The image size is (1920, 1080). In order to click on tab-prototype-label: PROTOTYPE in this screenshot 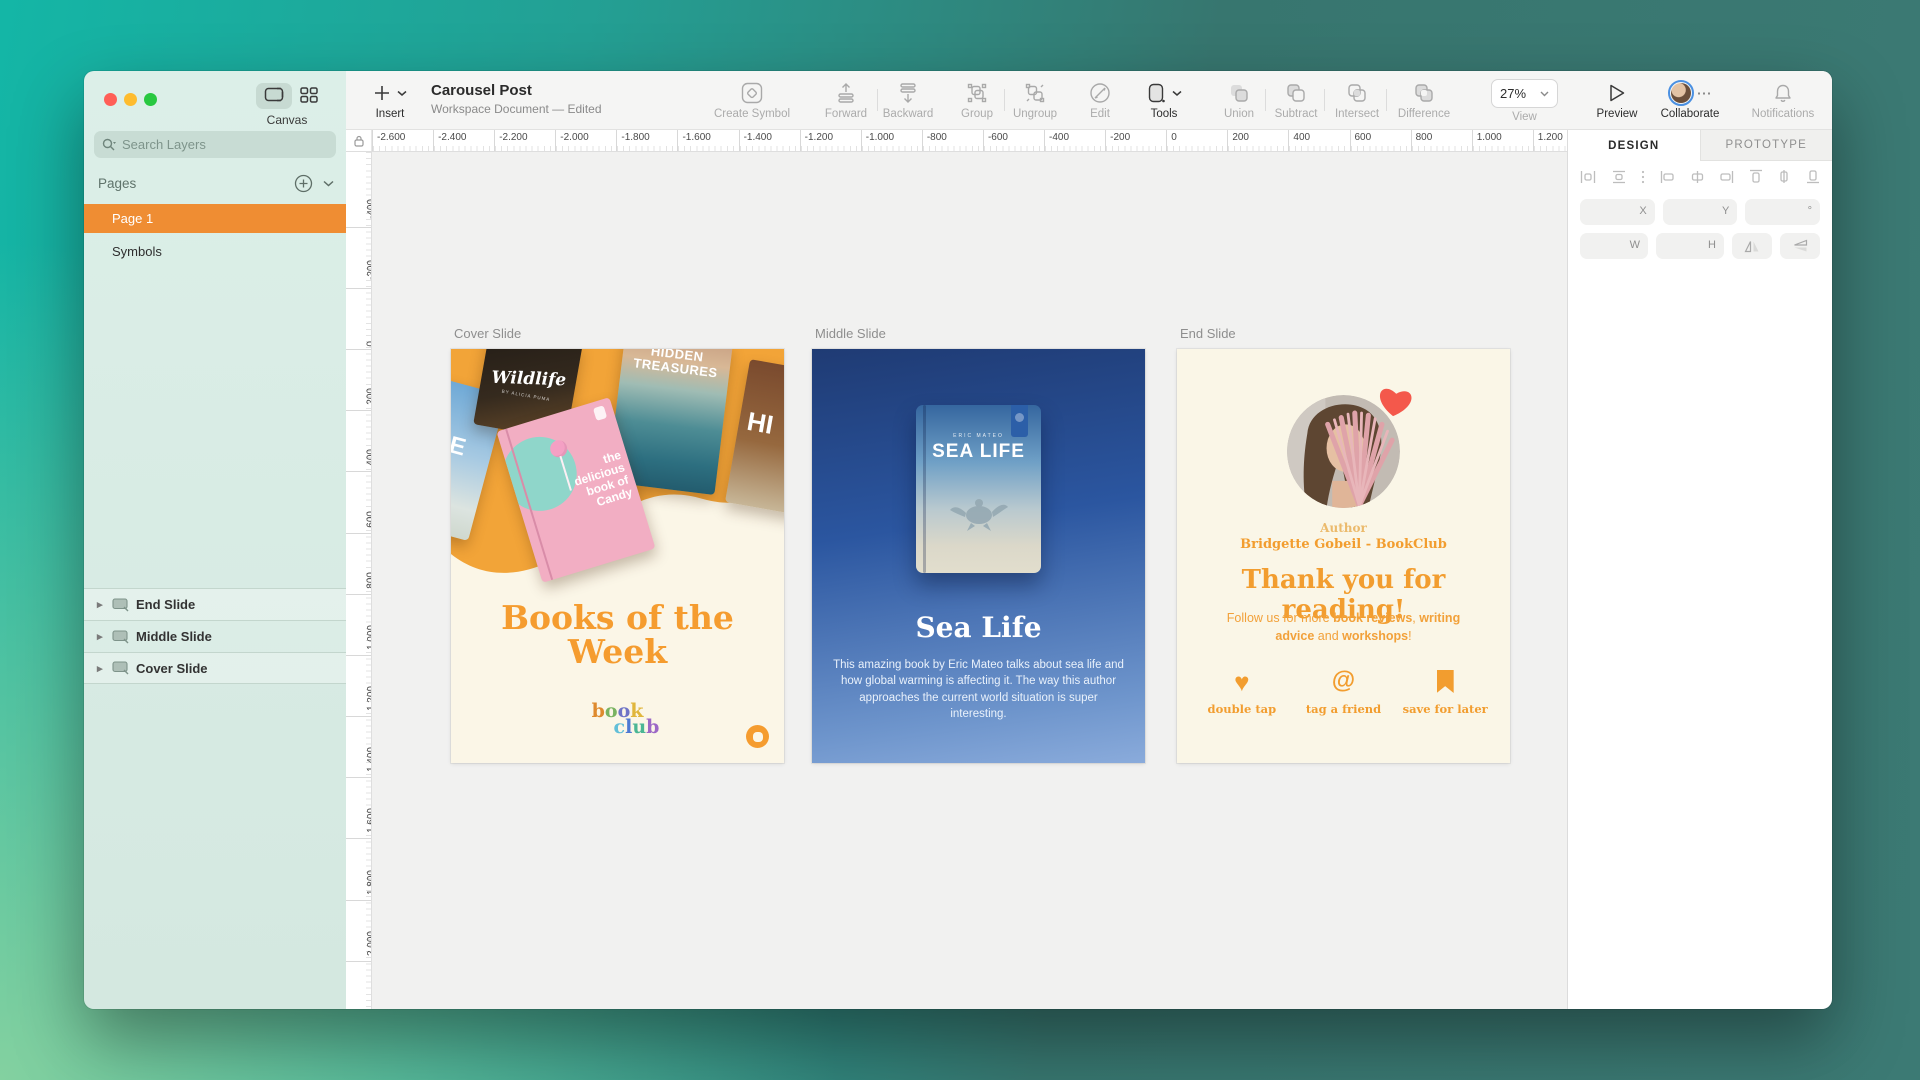, I will do `click(1766, 145)`.